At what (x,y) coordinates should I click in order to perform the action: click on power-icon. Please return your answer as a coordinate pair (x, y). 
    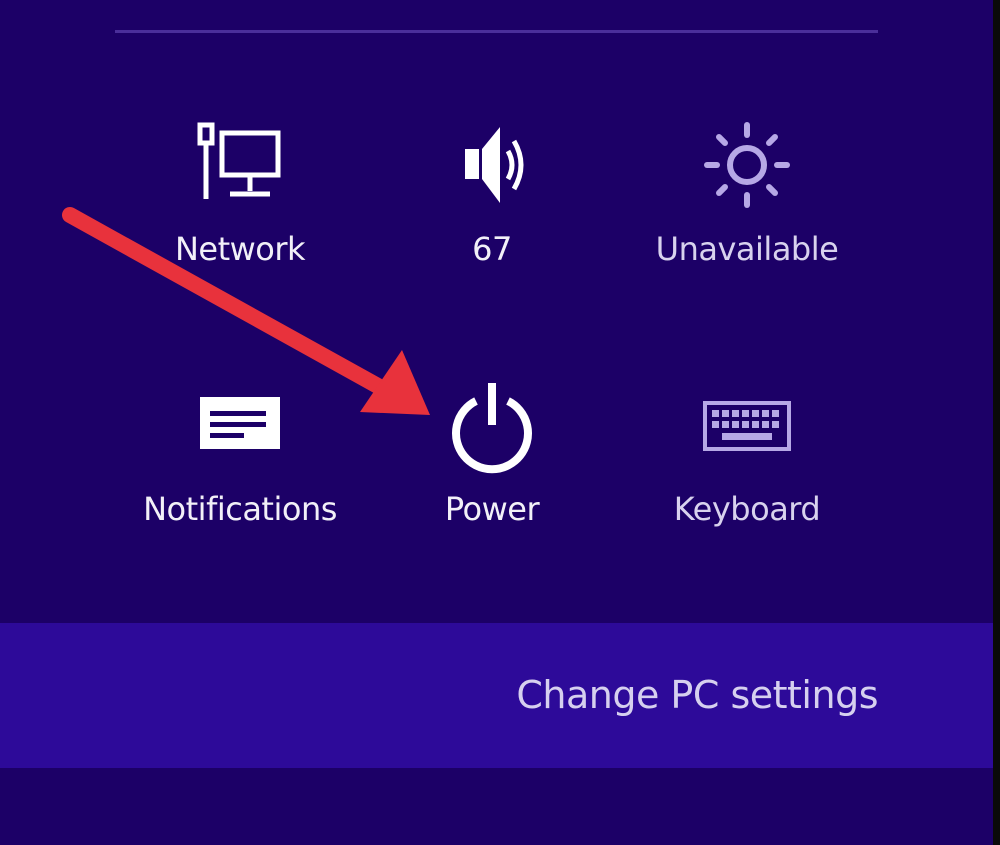
    Looking at the image, I should click on (492, 425).